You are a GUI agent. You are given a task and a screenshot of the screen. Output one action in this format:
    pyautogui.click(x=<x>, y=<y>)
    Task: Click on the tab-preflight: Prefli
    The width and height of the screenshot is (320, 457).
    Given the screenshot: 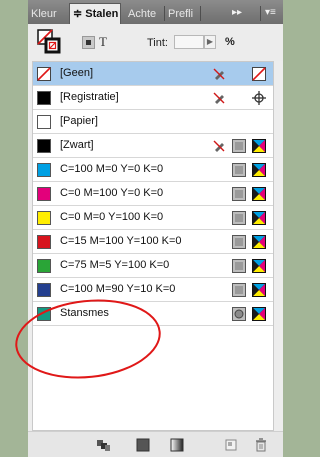 What is the action you would take?
    pyautogui.click(x=183, y=14)
    